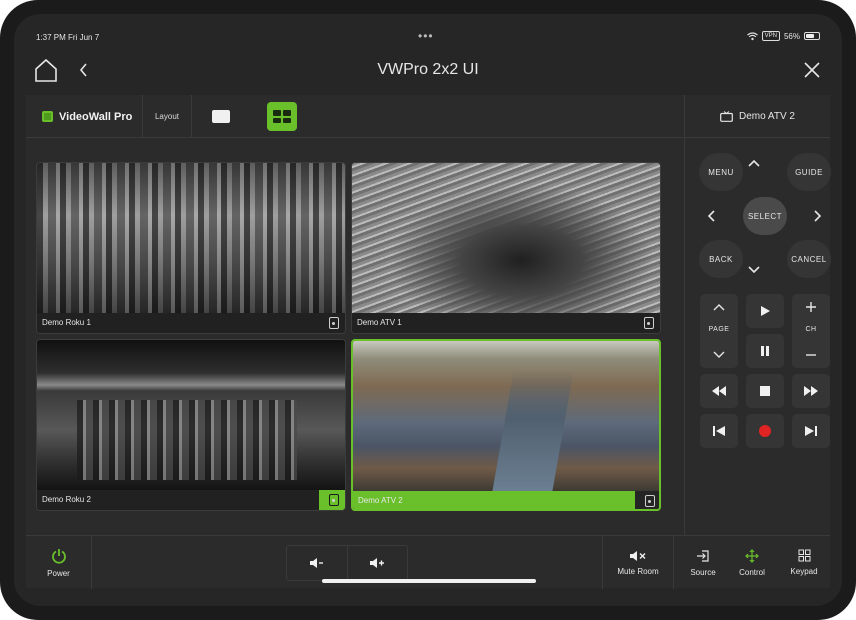 Image resolution: width=856 pixels, height=620 pixels. Describe the element at coordinates (719, 307) in the screenshot. I see `page-up-icon` at that location.